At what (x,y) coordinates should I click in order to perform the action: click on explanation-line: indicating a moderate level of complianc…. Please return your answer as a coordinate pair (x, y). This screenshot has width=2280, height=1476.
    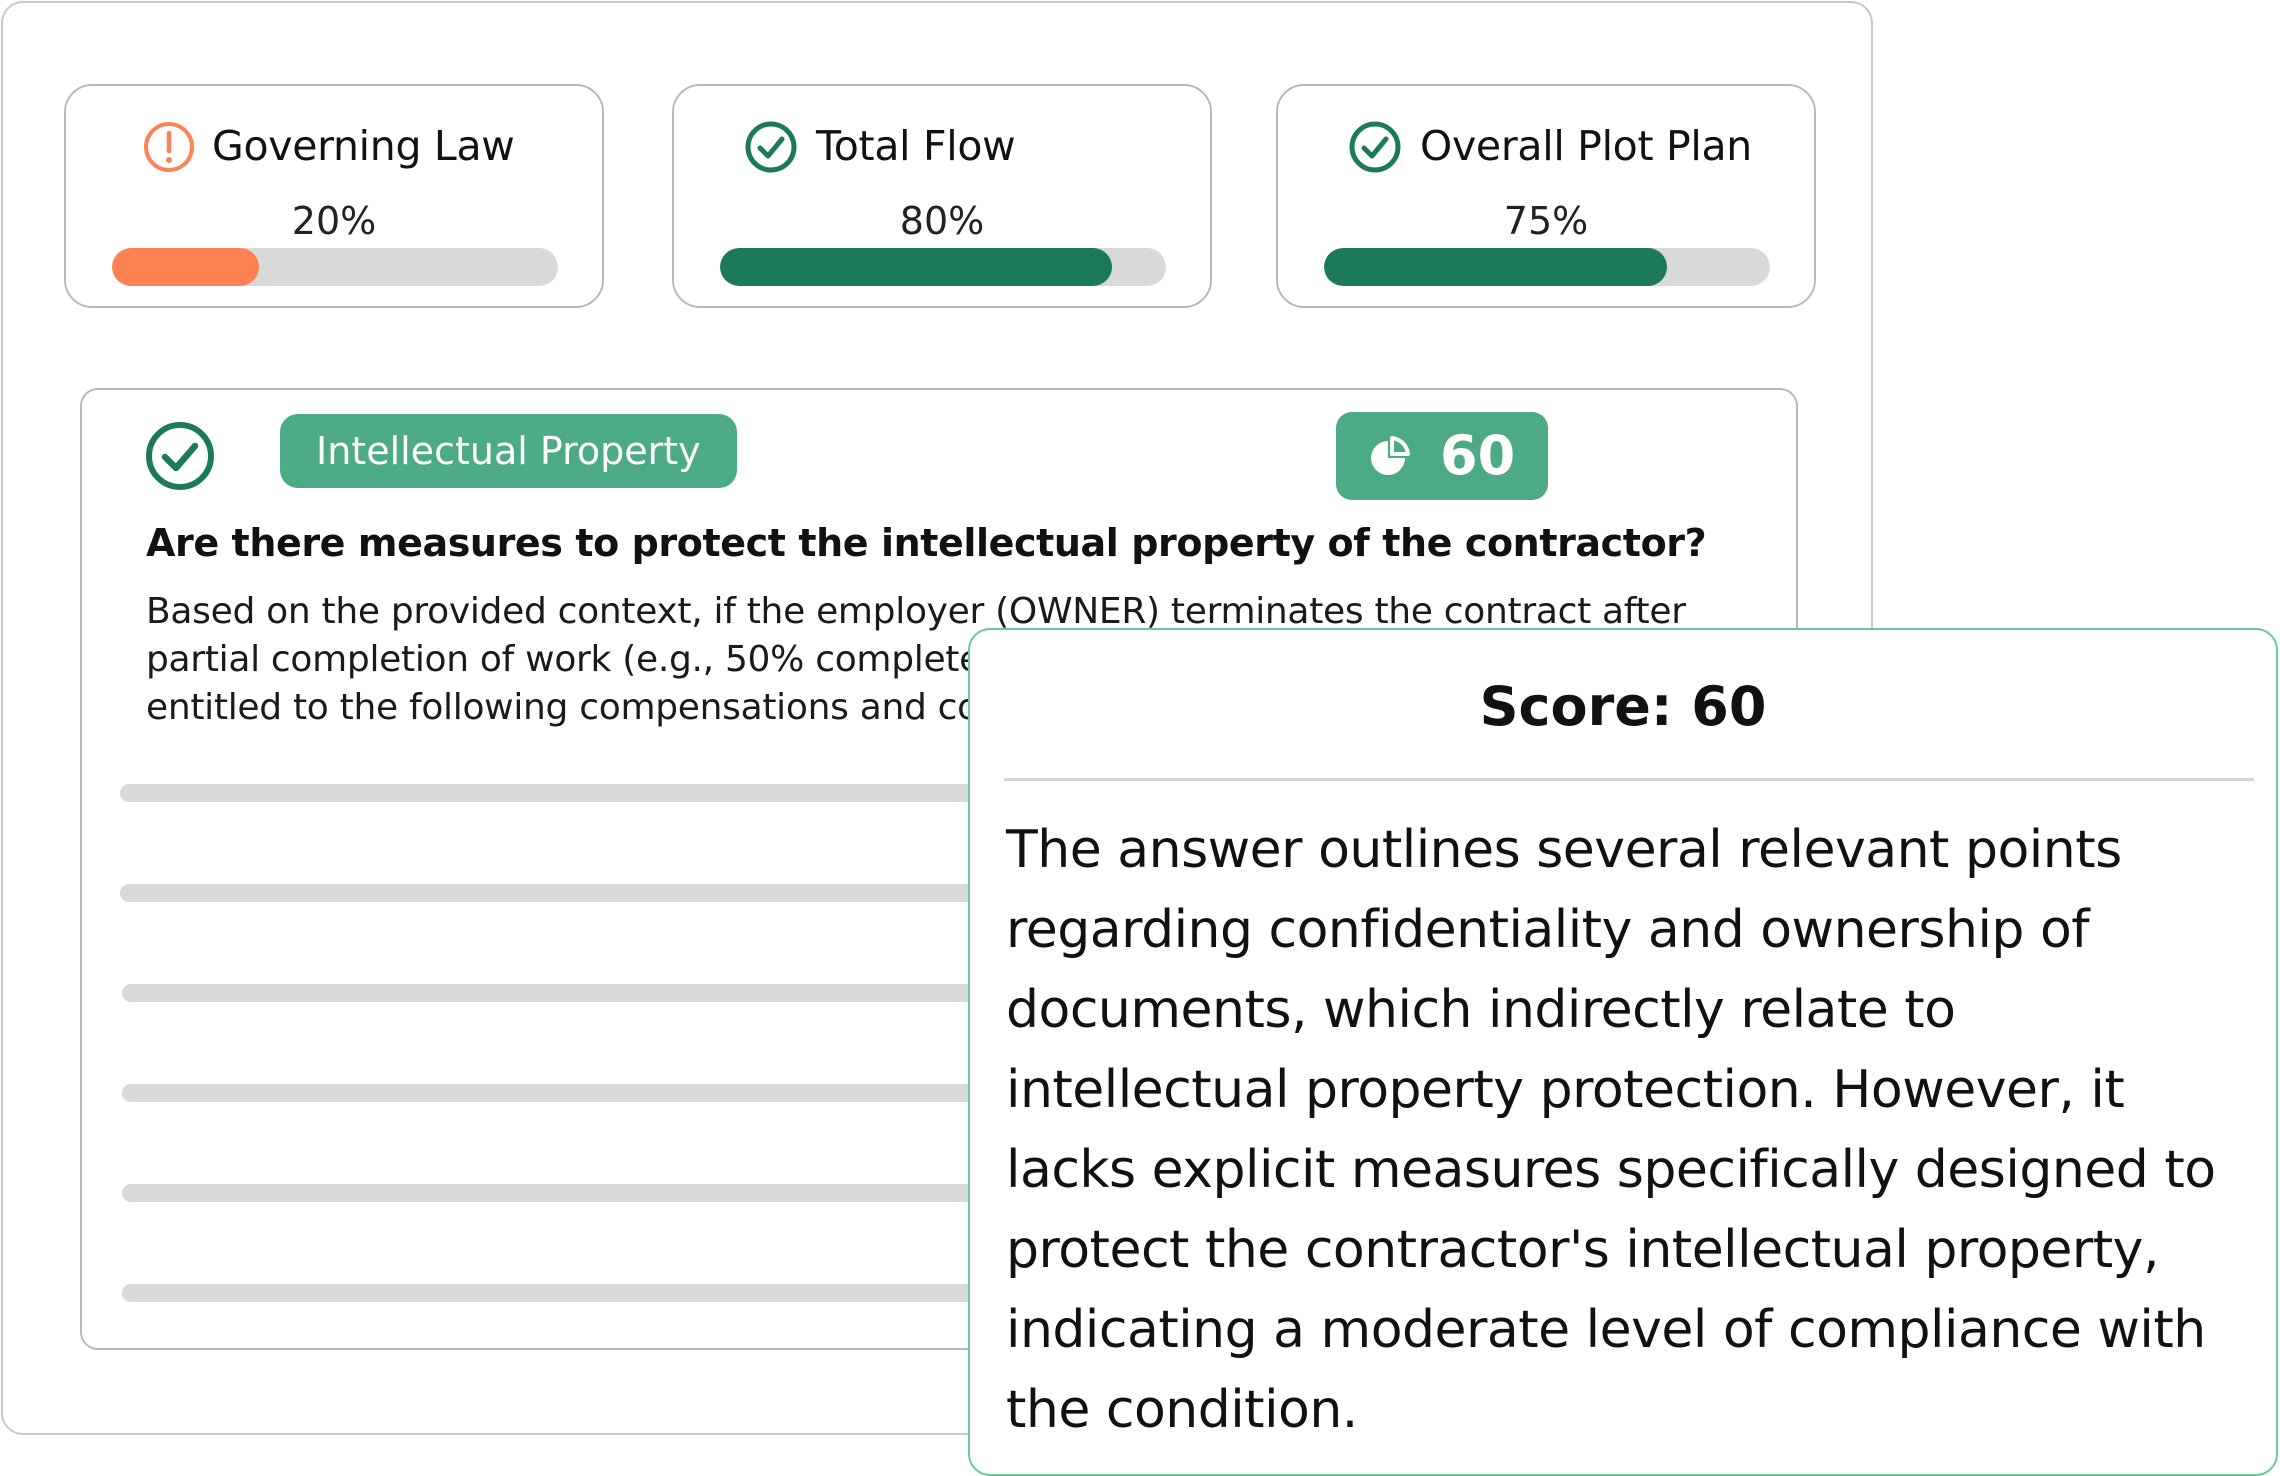
    Looking at the image, I should click on (1606, 1330).